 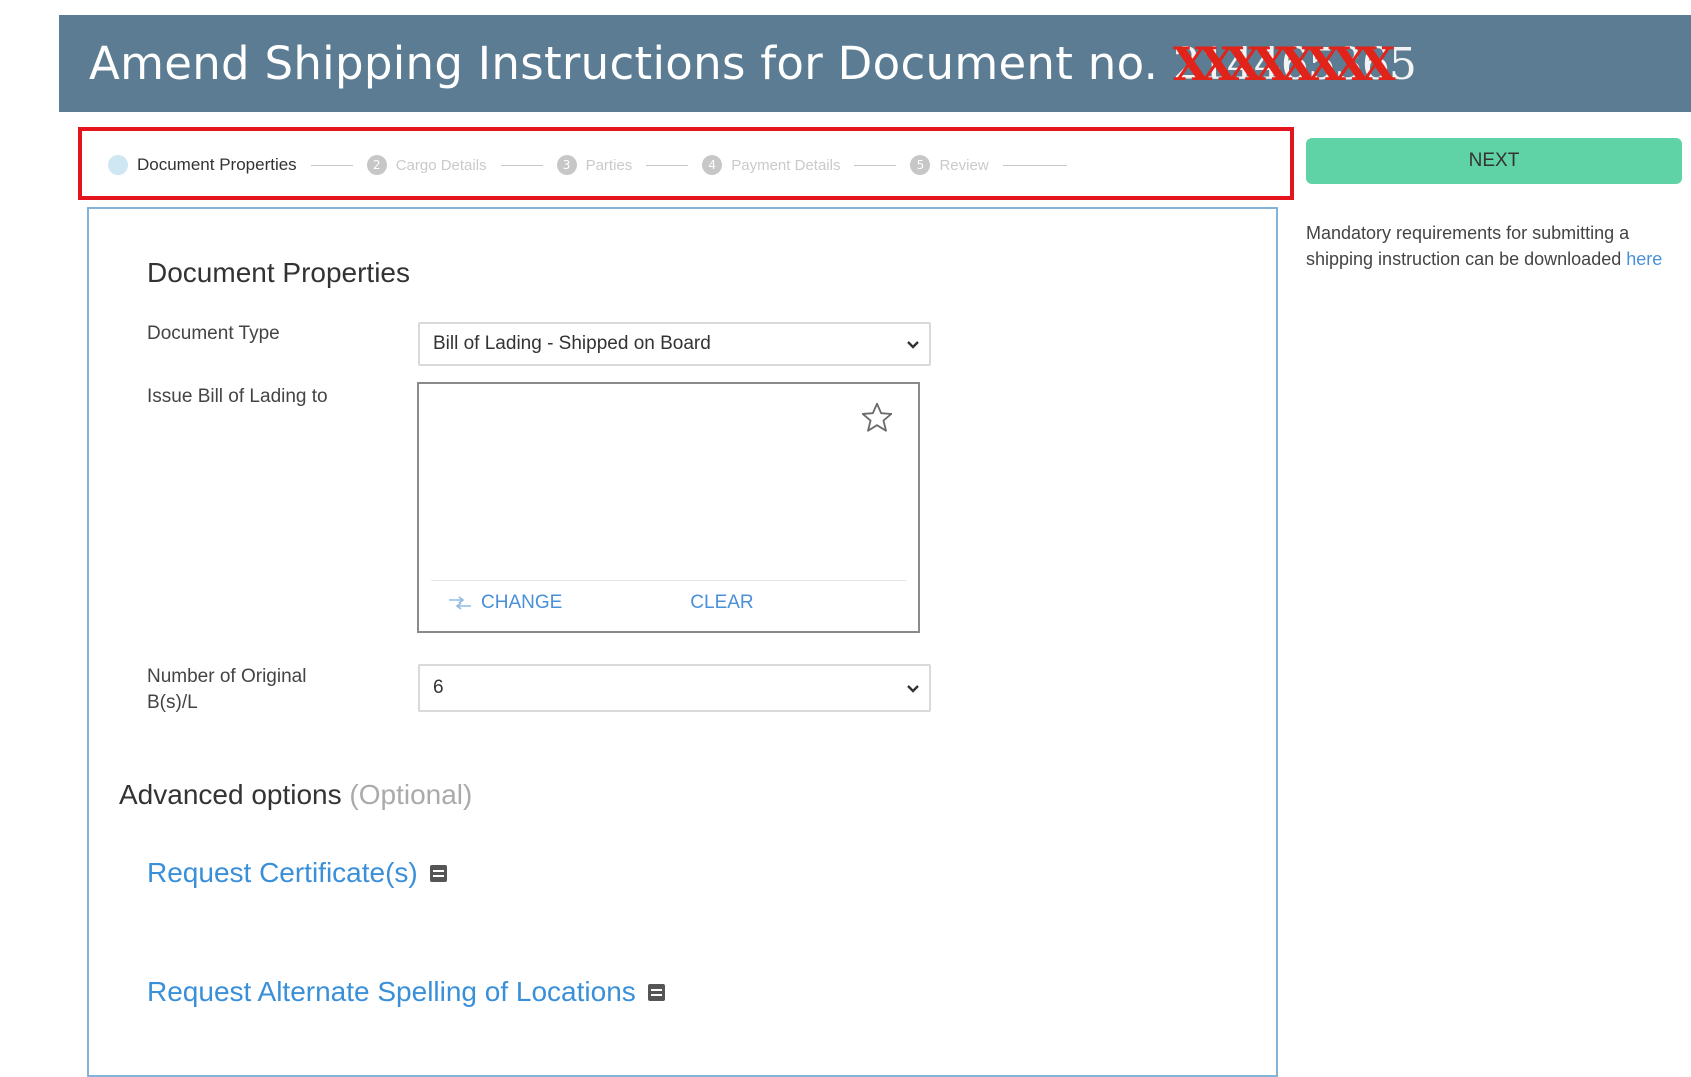 I want to click on step-label: Parties, so click(x=609, y=165).